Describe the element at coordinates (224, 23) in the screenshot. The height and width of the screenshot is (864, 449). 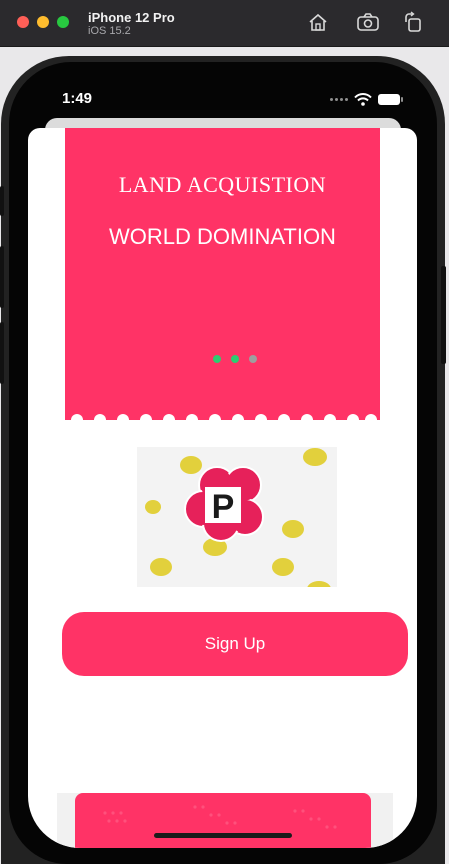
I see `simulator-titlebar: iPhone 12 Pro iOS 15.2` at that location.